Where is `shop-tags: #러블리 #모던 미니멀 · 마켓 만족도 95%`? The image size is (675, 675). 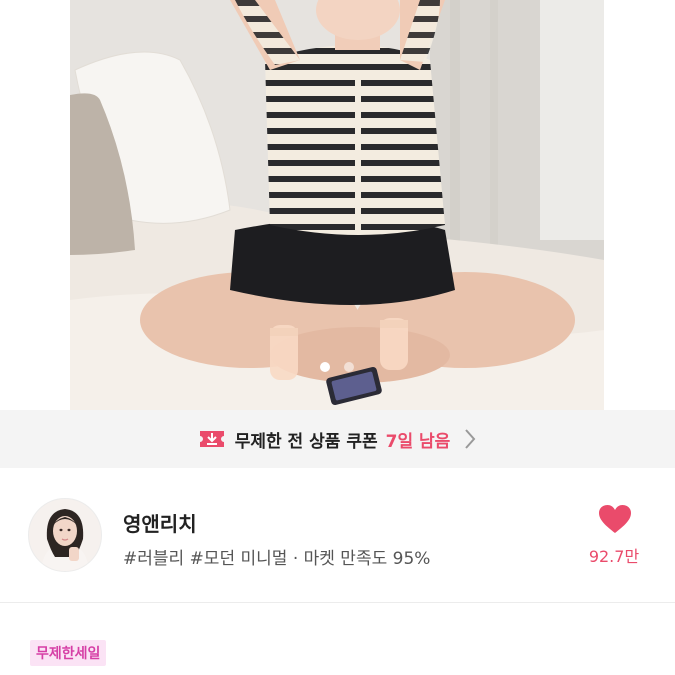 shop-tags: #러블리 #모던 미니멀 · 마켓 만족도 95% is located at coordinates (277, 559).